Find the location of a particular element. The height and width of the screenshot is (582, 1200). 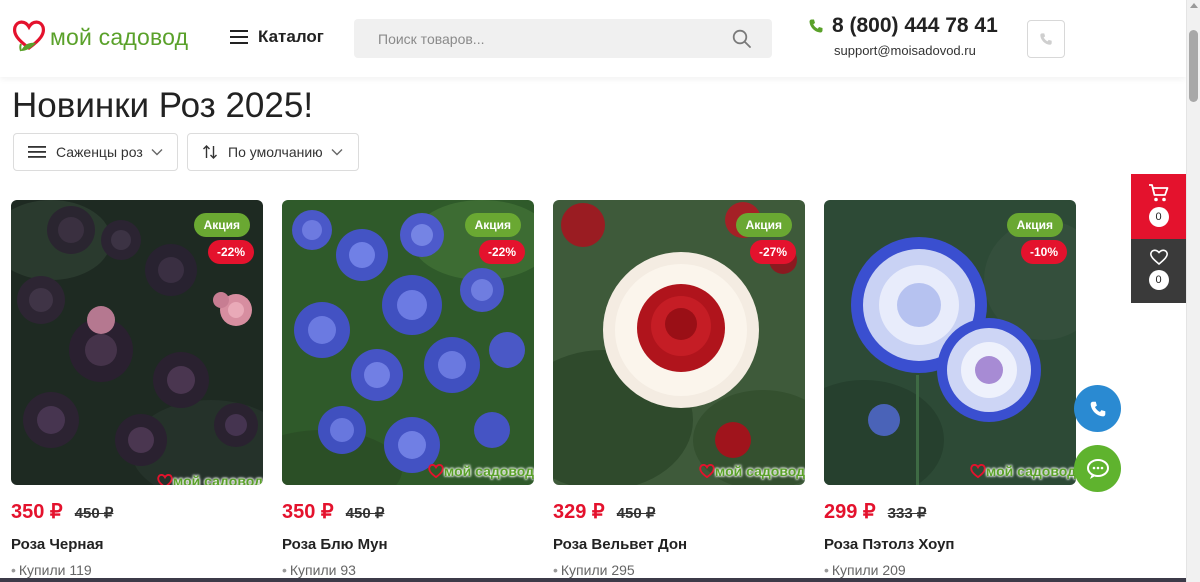

callback-icon is located at coordinates (1046, 39).